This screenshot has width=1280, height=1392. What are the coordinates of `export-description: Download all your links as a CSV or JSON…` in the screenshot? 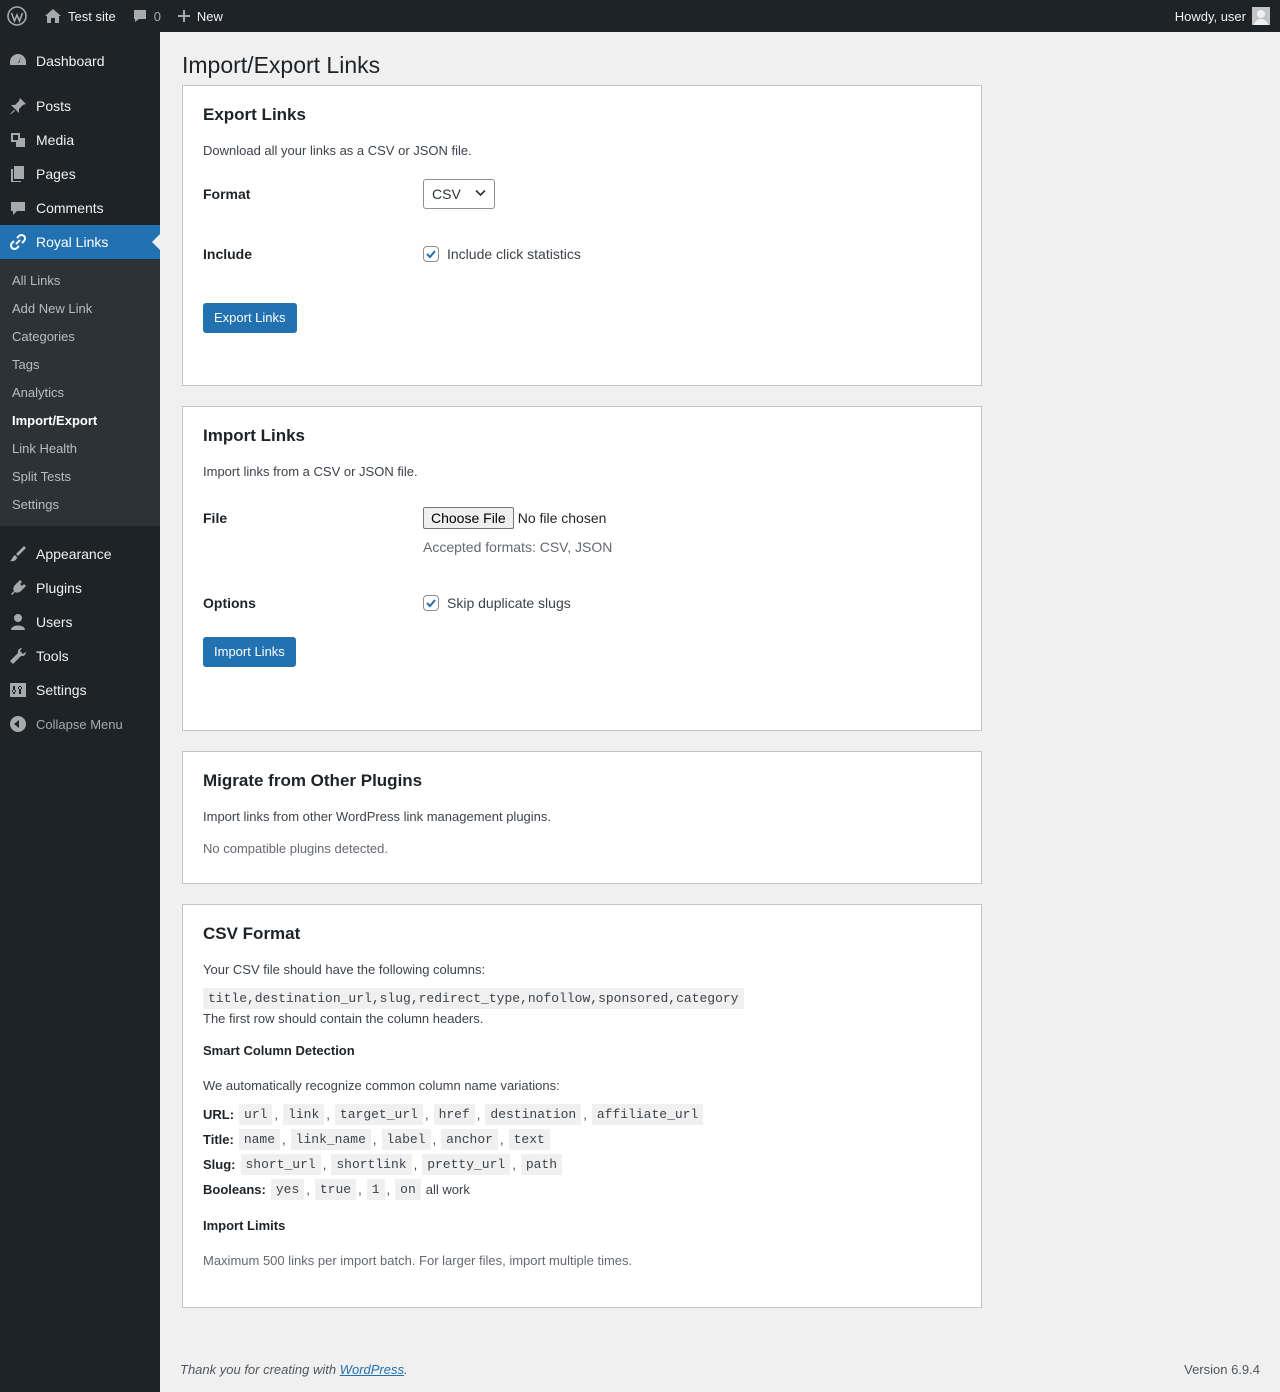 It's located at (337, 150).